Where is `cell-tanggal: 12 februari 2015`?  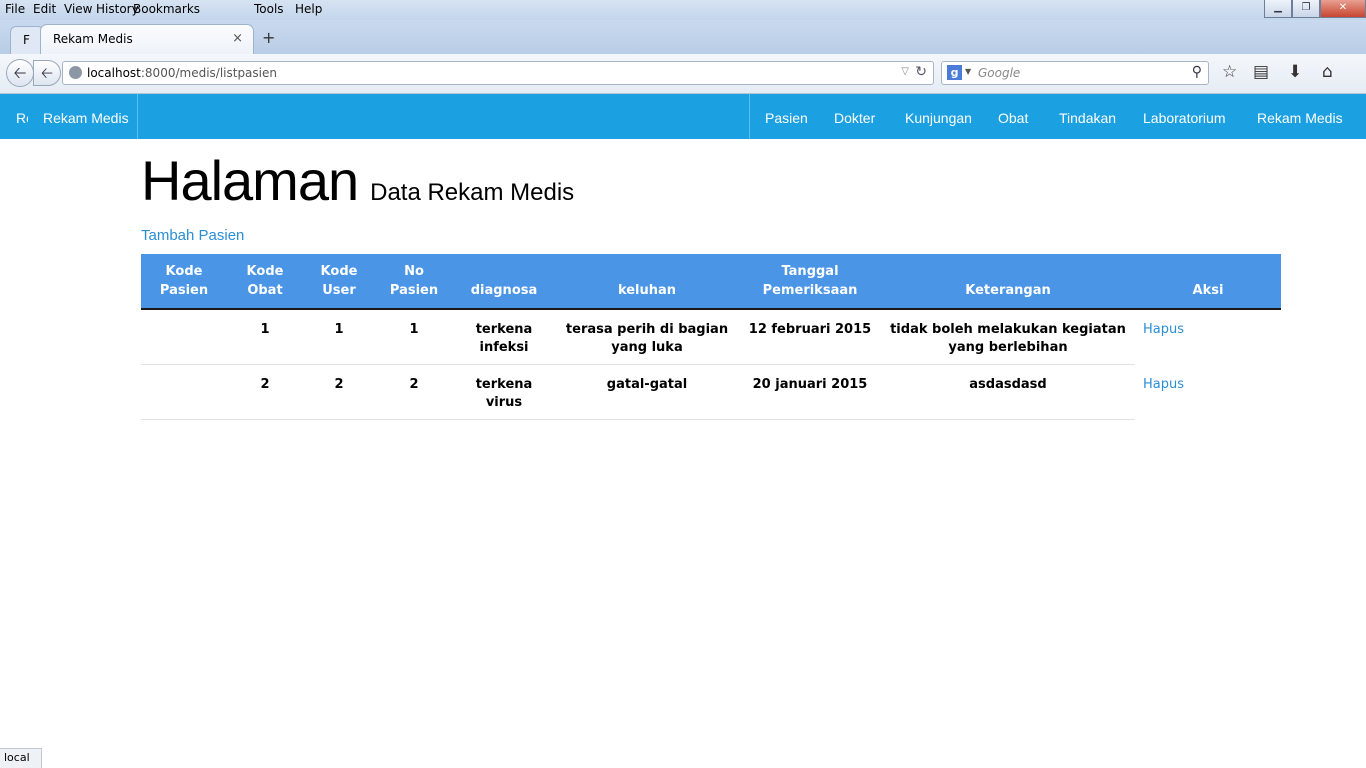 cell-tanggal: 12 februari 2015 is located at coordinates (810, 337).